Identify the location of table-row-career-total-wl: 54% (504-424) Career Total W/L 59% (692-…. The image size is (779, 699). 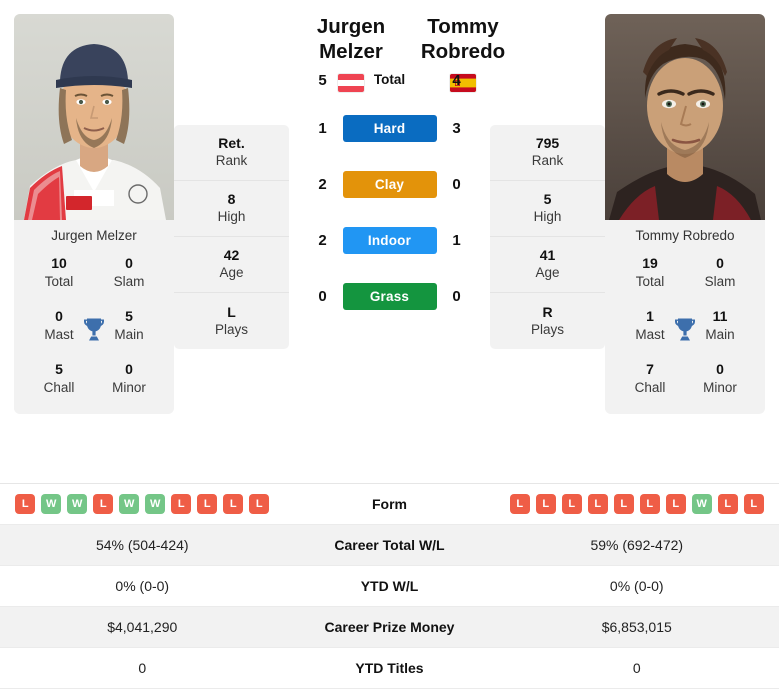
(389, 545).